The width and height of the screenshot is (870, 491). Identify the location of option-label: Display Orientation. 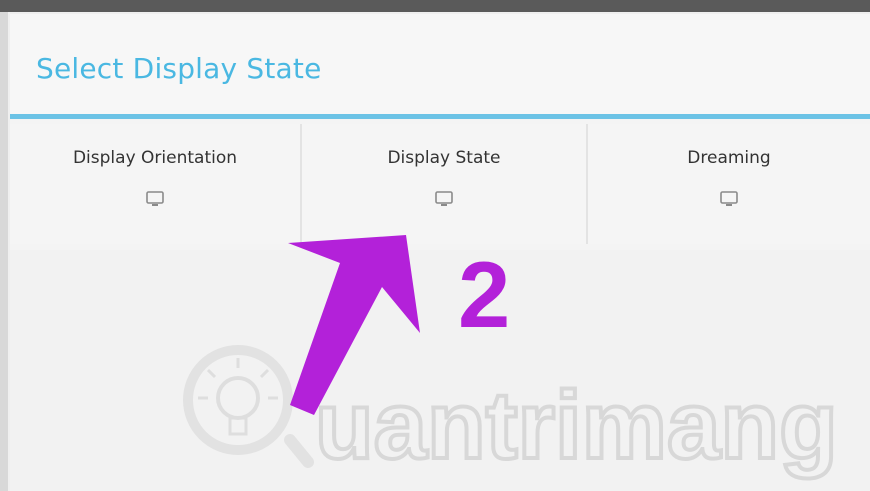
(155, 158).